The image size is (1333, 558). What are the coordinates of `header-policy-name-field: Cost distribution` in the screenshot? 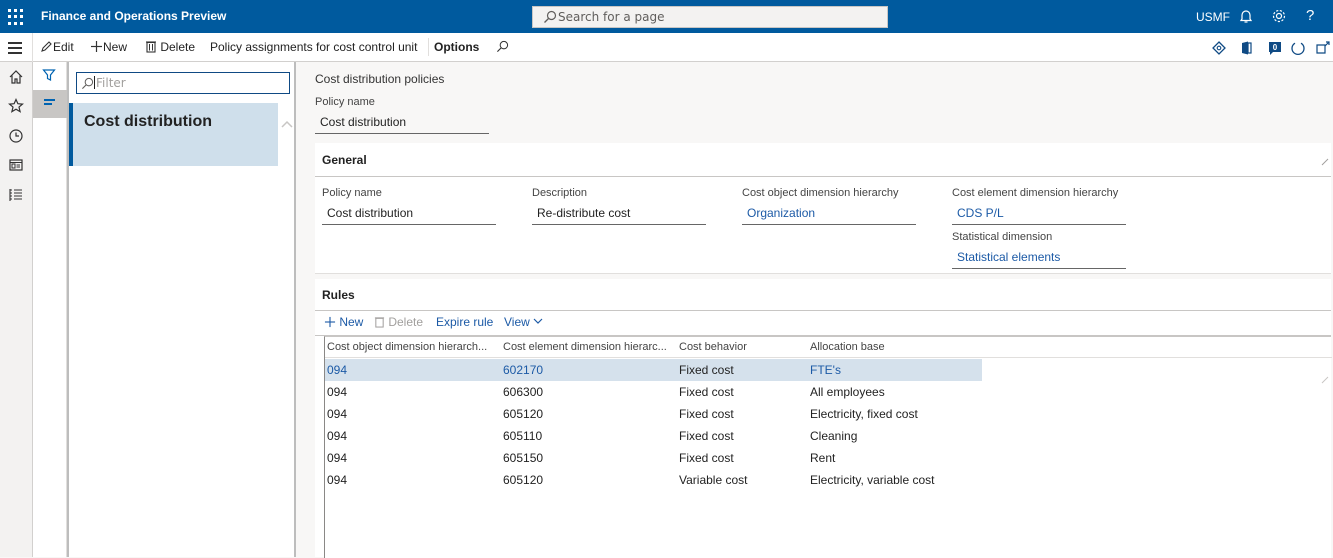 It's located at (402, 124).